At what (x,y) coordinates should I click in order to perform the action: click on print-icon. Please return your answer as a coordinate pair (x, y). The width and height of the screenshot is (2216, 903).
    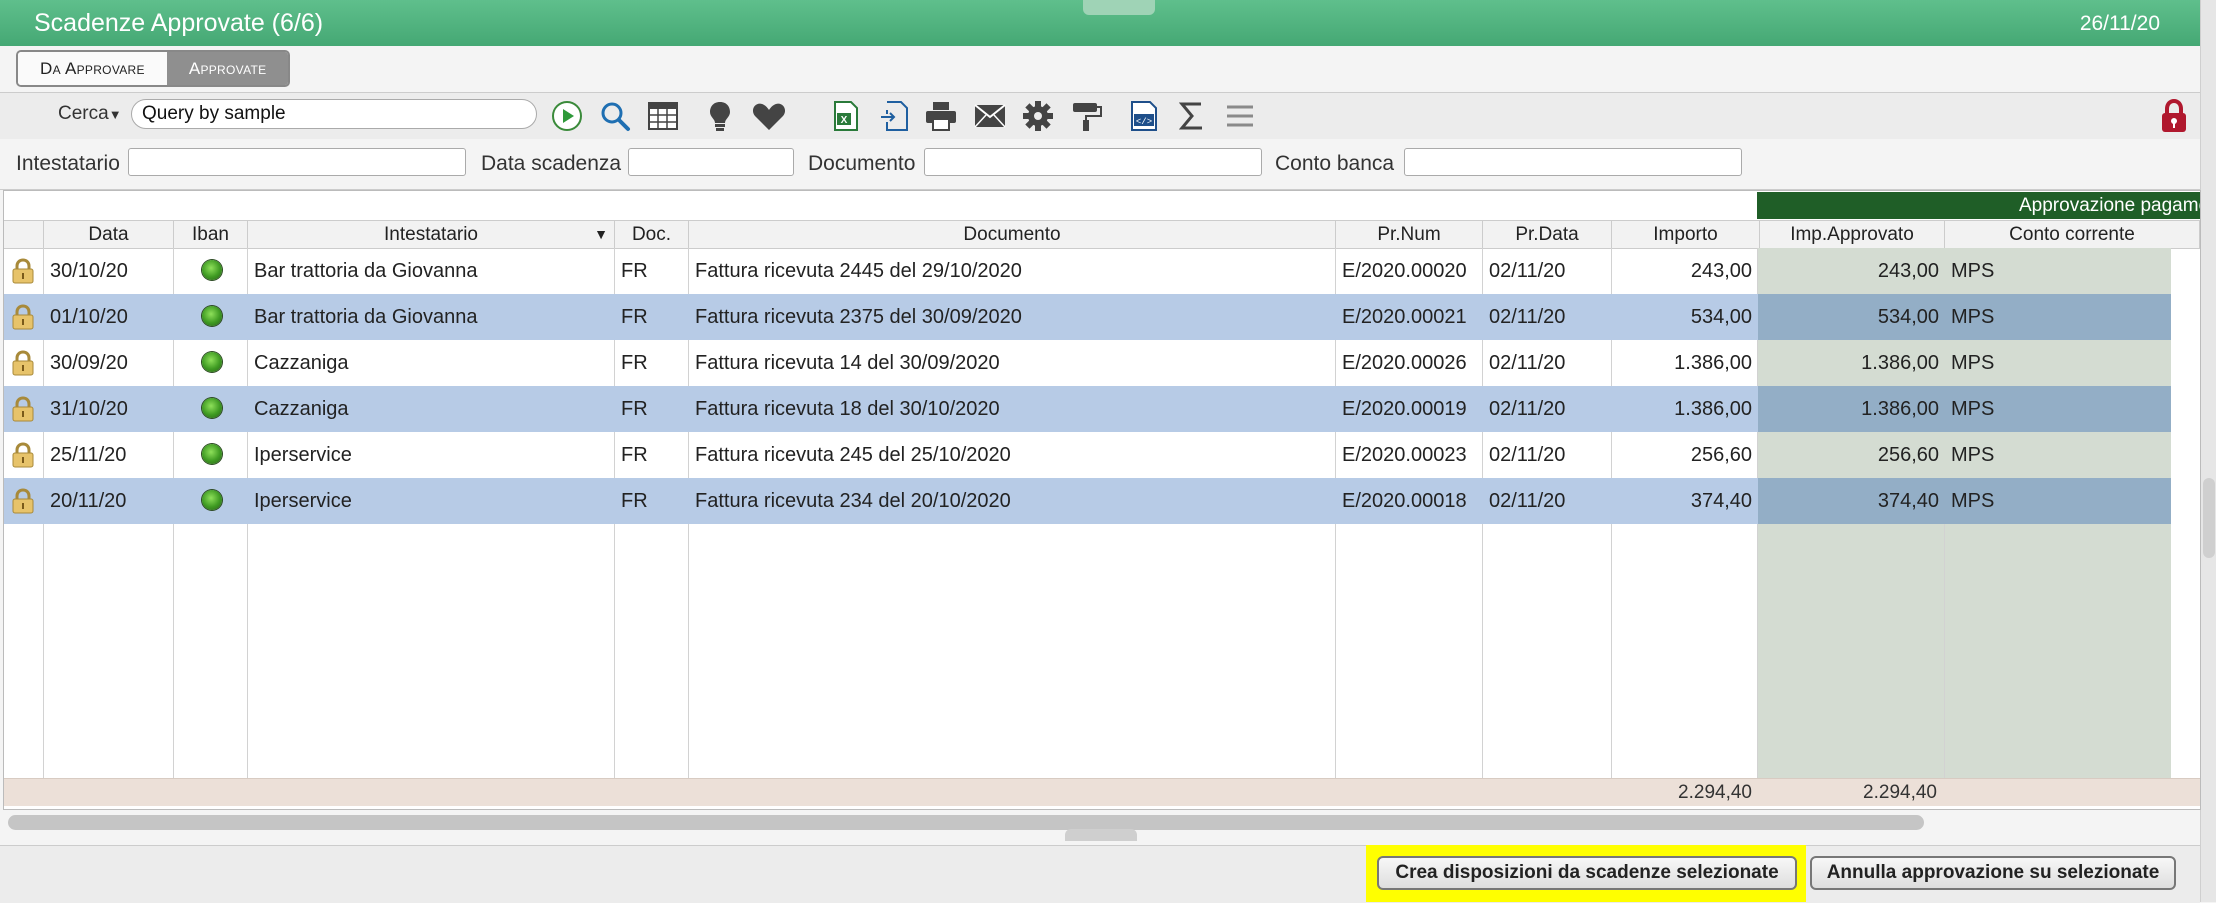
    Looking at the image, I should click on (941, 116).